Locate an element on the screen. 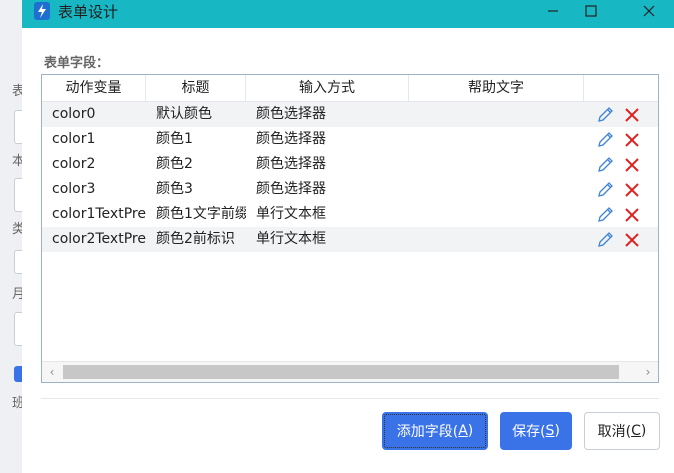 The height and width of the screenshot is (473, 674). table-row: color2 颜色2 颜色选择器 is located at coordinates (350, 164).